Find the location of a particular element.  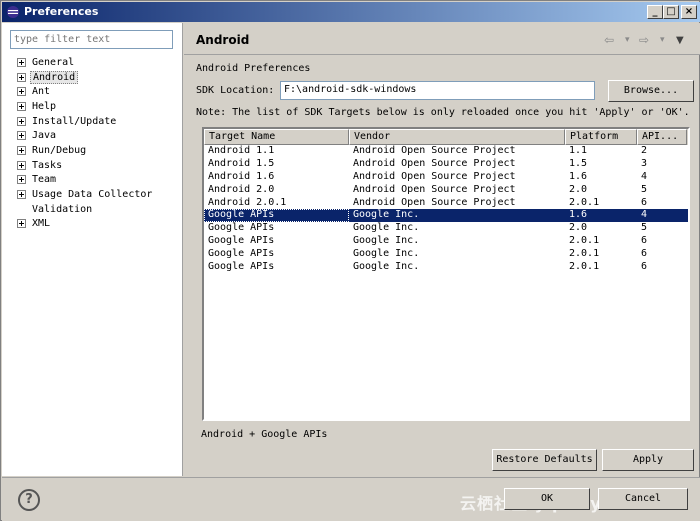

tree-item-validation: Validation is located at coordinates (85, 209).